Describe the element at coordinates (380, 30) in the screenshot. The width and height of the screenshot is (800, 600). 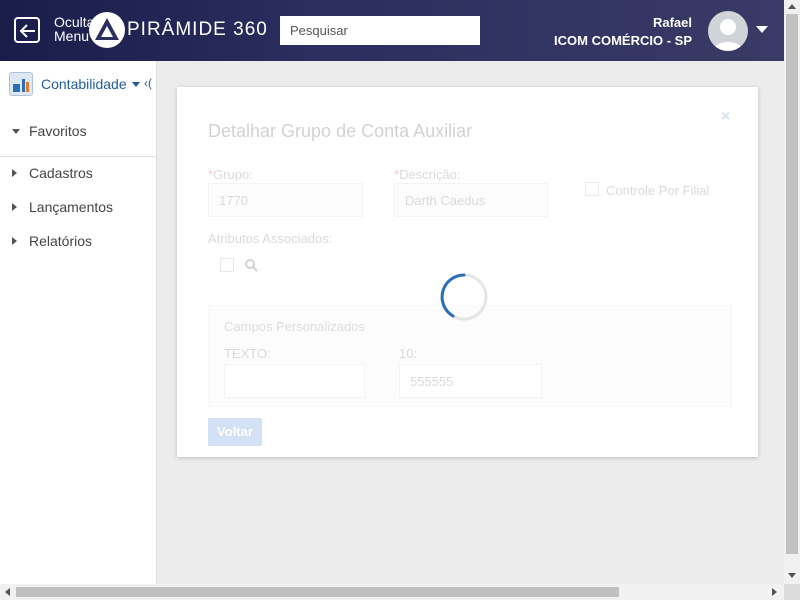
I see `search-input` at that location.